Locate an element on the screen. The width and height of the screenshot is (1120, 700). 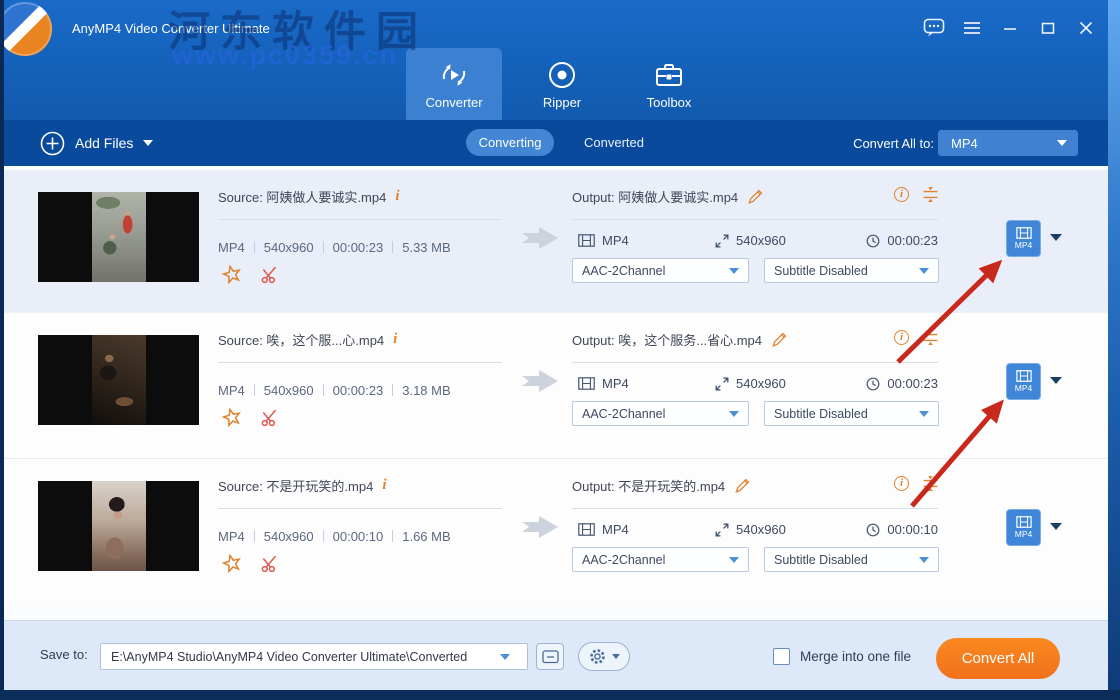
add-files-label: Add Files is located at coordinates (104, 143).